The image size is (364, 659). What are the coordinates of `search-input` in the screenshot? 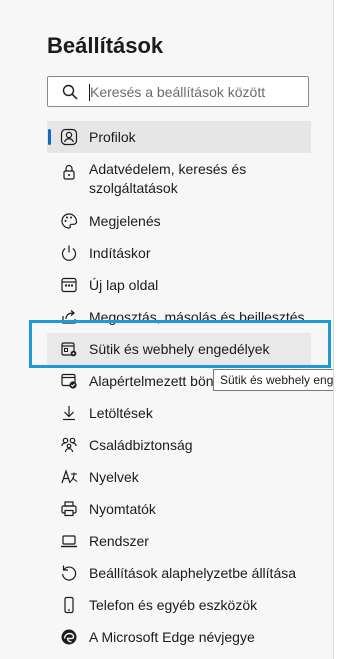 It's located at (195, 91).